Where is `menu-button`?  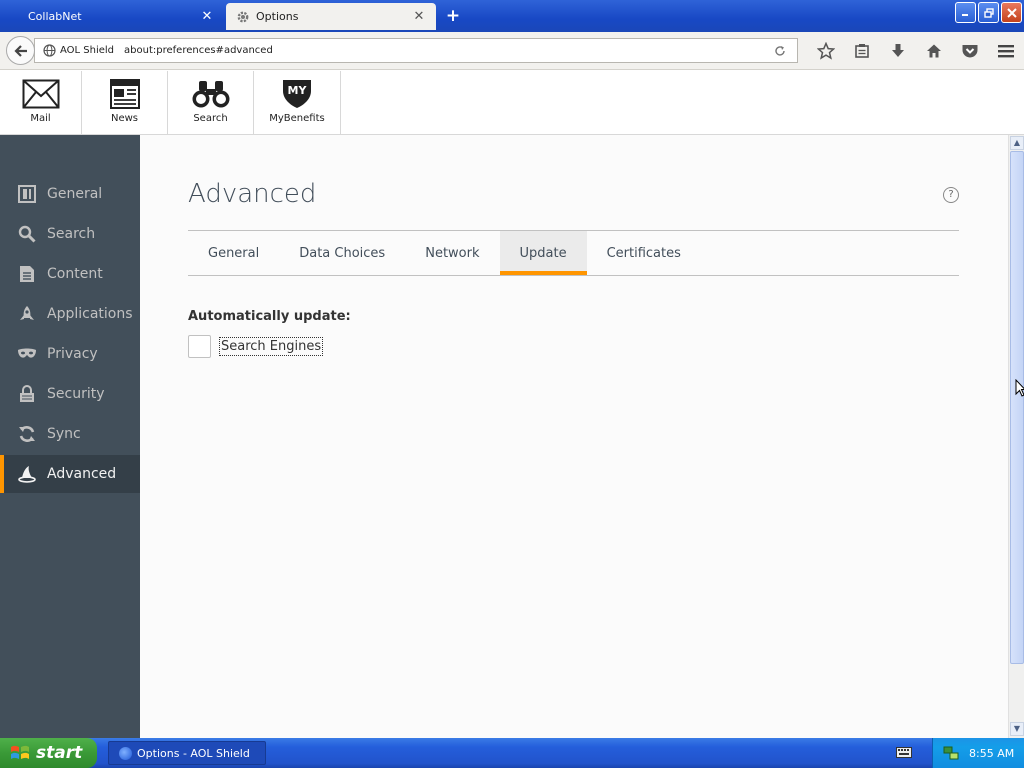
menu-button is located at coordinates (1006, 51).